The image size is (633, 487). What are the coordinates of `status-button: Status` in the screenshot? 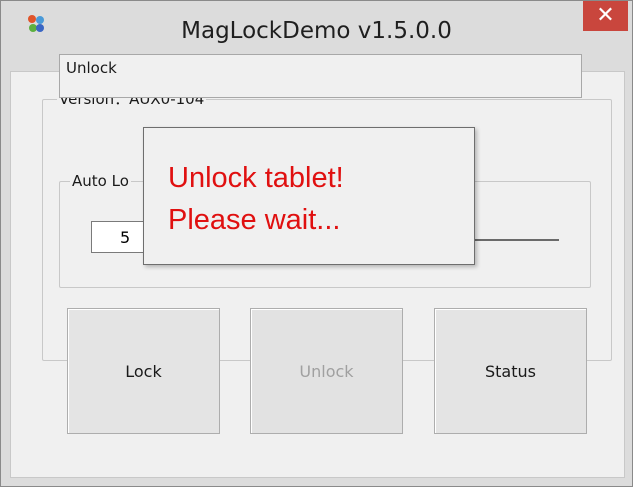 It's located at (510, 371).